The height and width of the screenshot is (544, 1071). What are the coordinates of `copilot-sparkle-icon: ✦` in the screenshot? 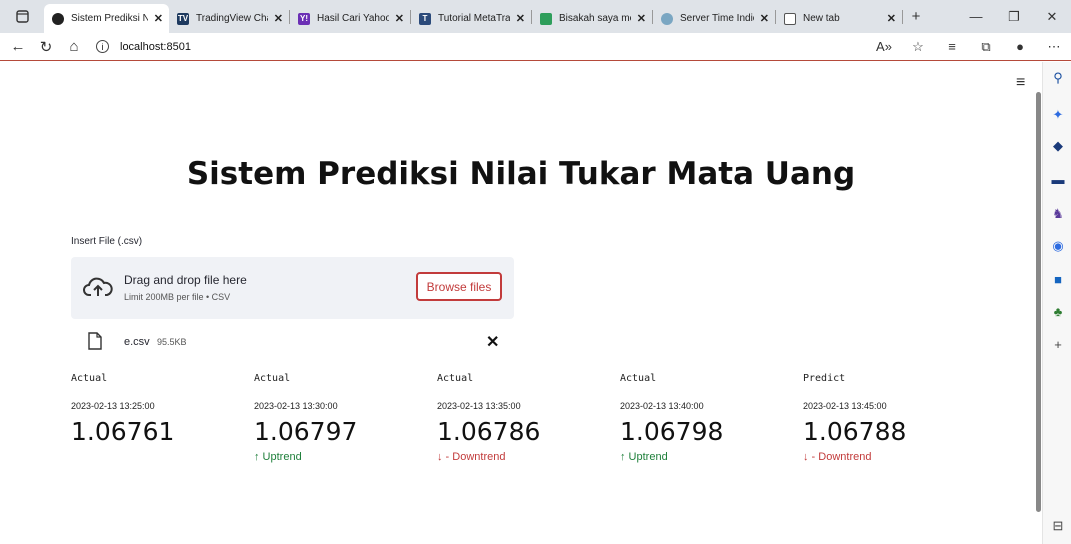 It's located at (1058, 115).